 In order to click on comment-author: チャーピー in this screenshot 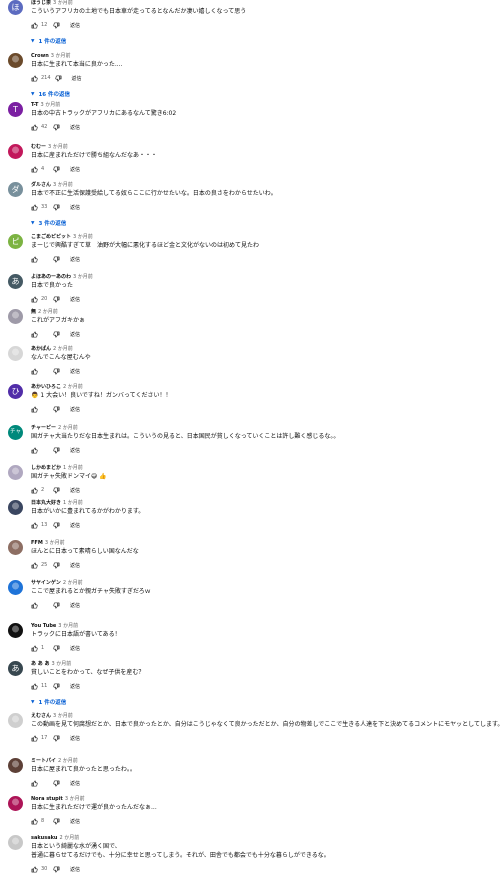, I will do `click(43, 428)`.